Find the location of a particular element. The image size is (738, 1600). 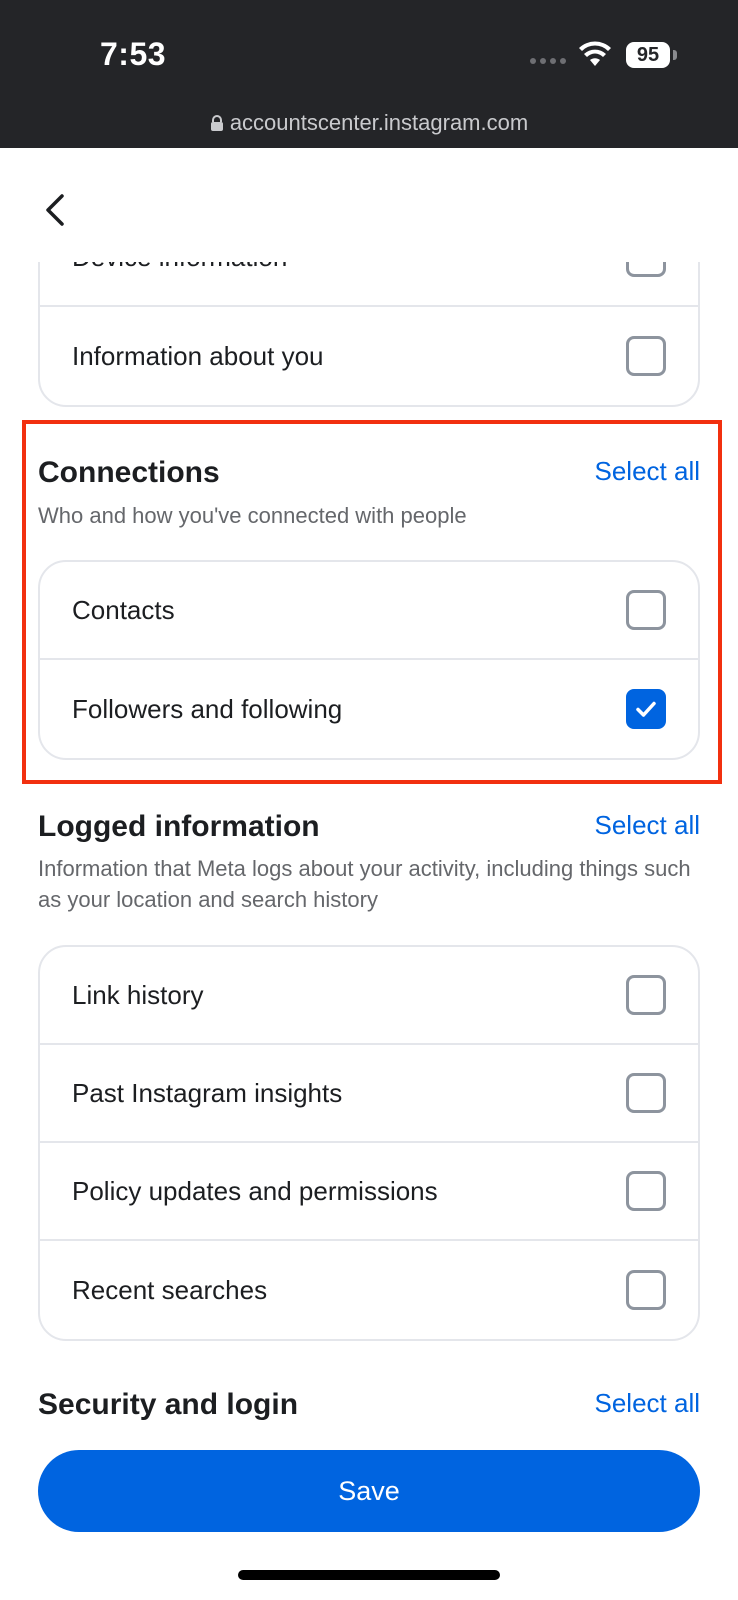

list-item: Device information is located at coordinates (369, 284).